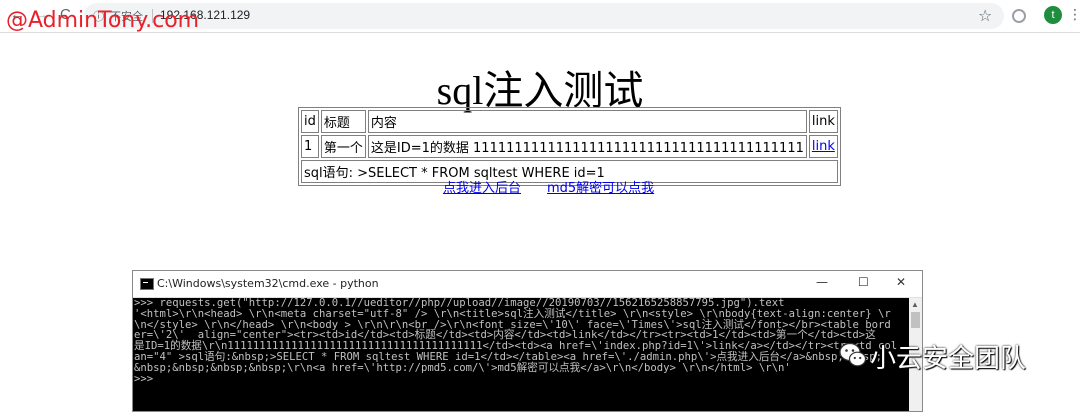  What do you see at coordinates (310, 146) in the screenshot?
I see `cell-id: 1` at bounding box center [310, 146].